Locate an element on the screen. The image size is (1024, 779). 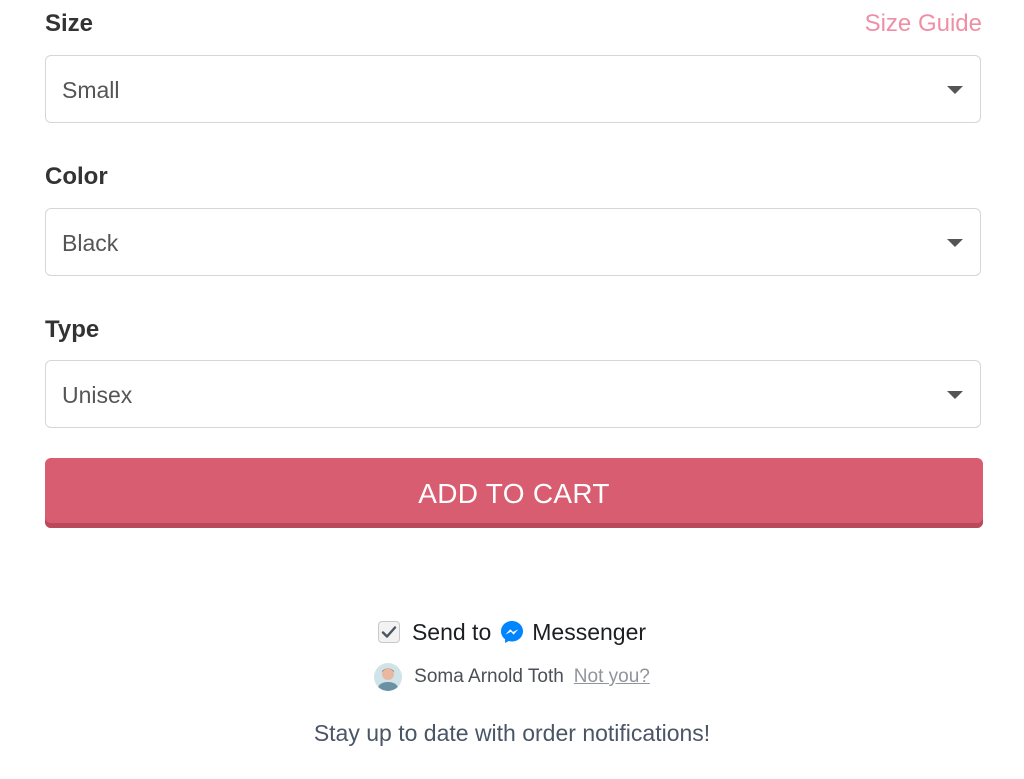
type-label: Type is located at coordinates (72, 329).